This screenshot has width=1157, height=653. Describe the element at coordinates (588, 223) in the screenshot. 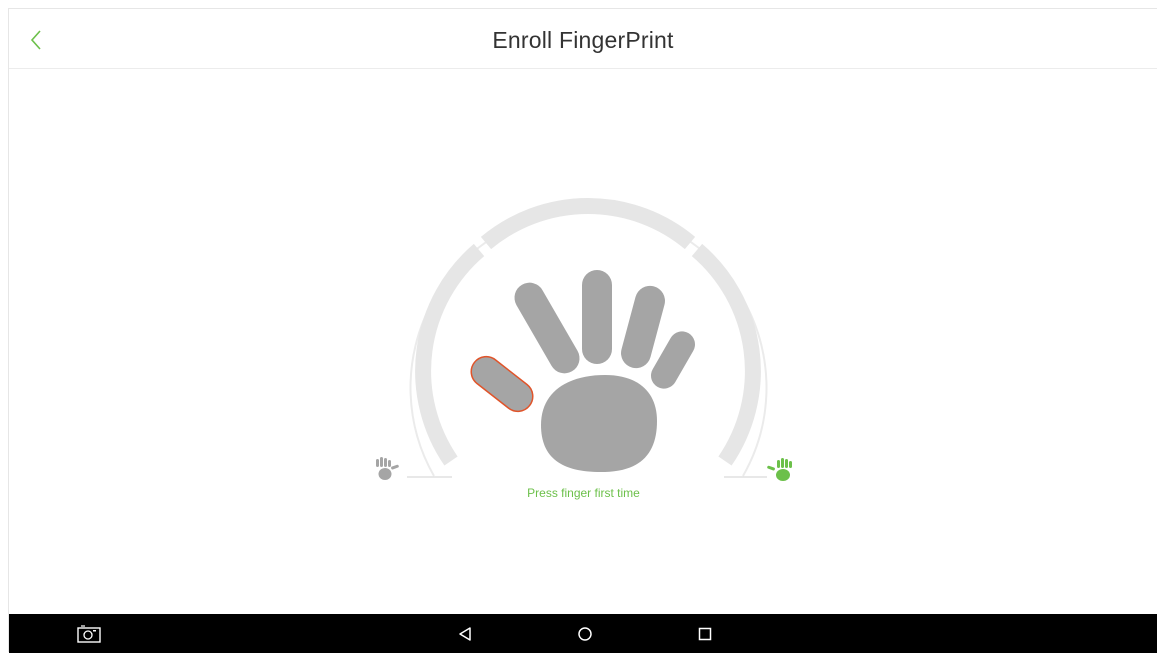

I see `progress-segment-top` at that location.